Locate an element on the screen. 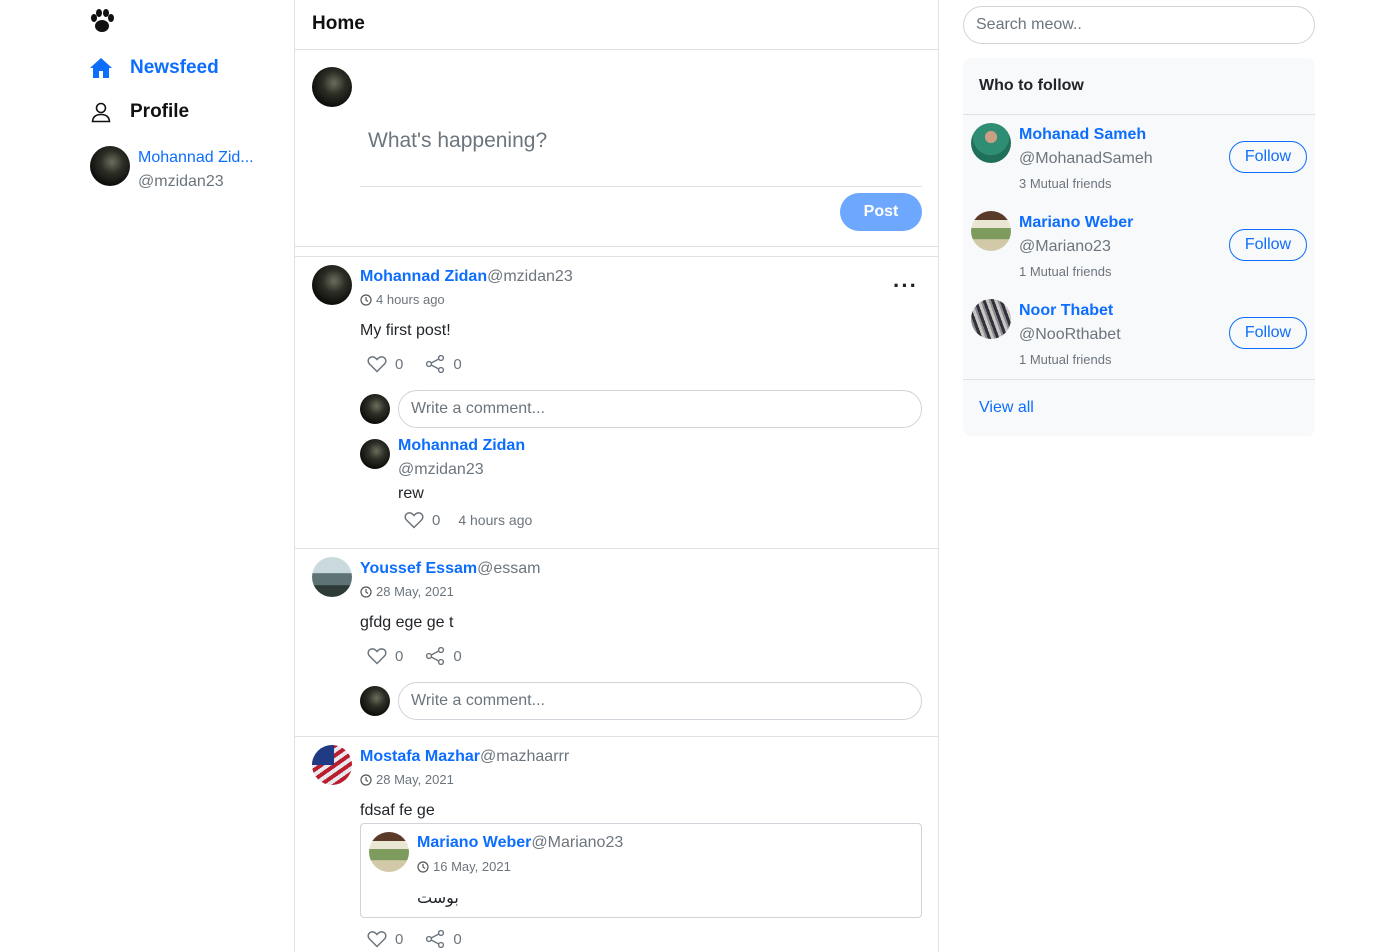  view-all-link: View all is located at coordinates (1139, 407).